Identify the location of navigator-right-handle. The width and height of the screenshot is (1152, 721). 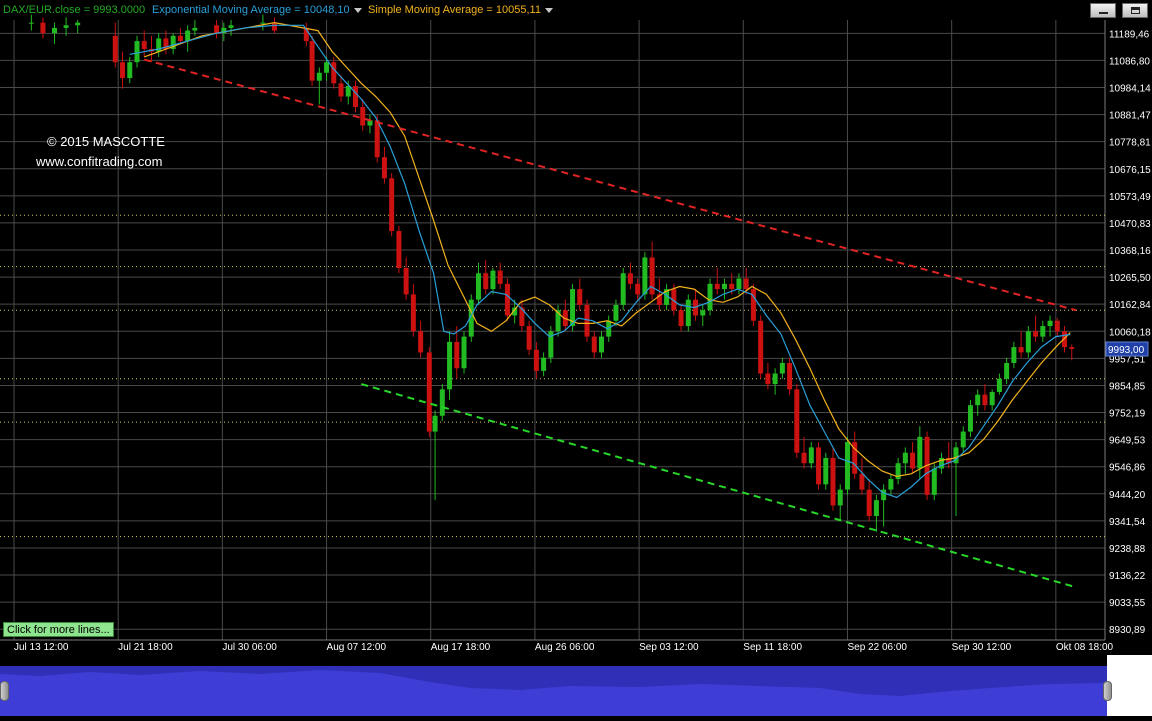
(1107, 691).